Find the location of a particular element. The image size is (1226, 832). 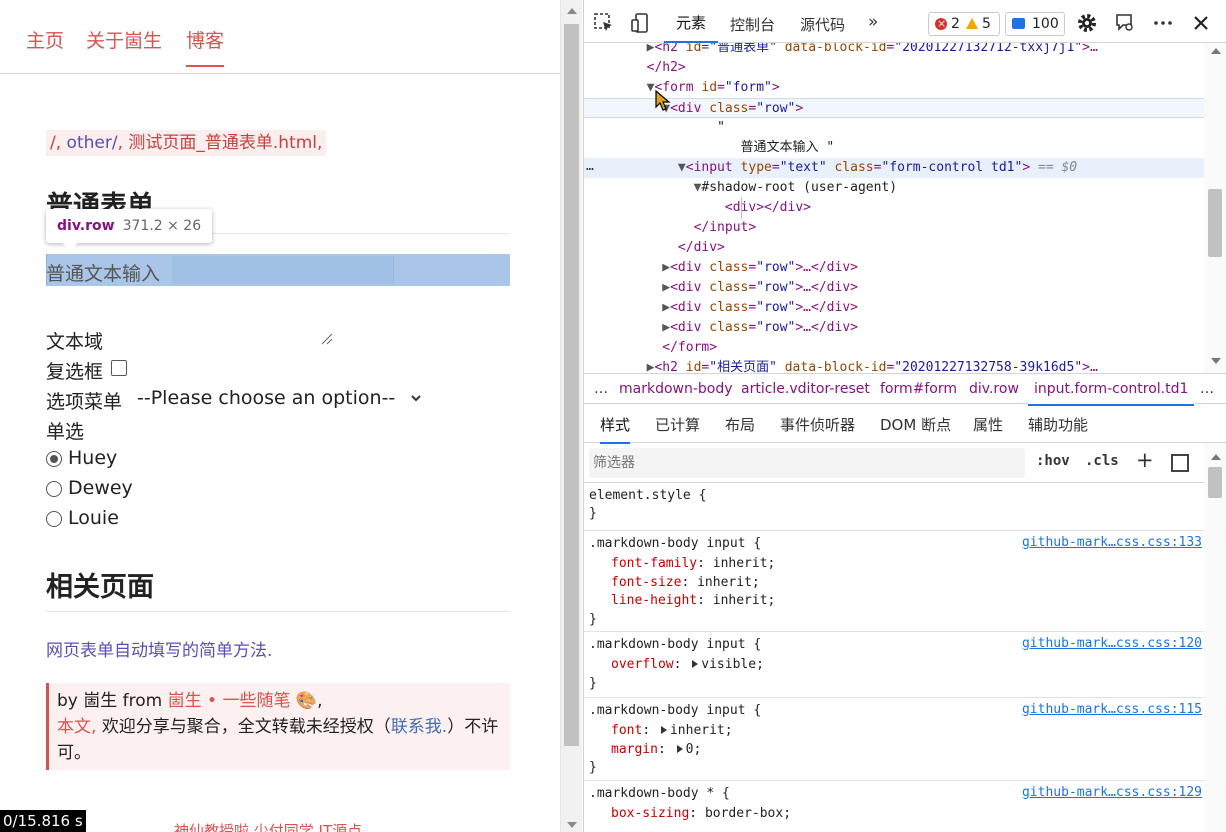

dom-node-input-close: </input> is located at coordinates (894, 228).